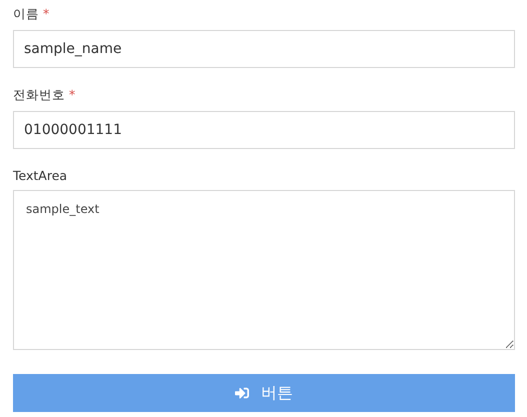 Image resolution: width=527 pixels, height=417 pixels. Describe the element at coordinates (40, 175) in the screenshot. I see `field-label: TextArea` at that location.